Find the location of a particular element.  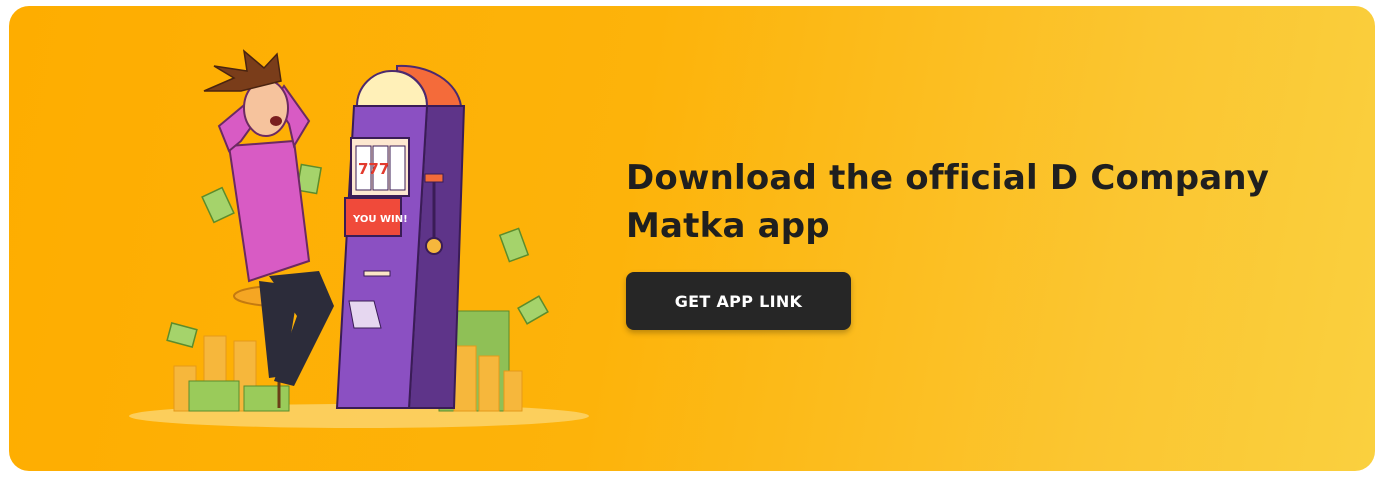

slot-machine: 777 YOU WIN! is located at coordinates (400, 236).